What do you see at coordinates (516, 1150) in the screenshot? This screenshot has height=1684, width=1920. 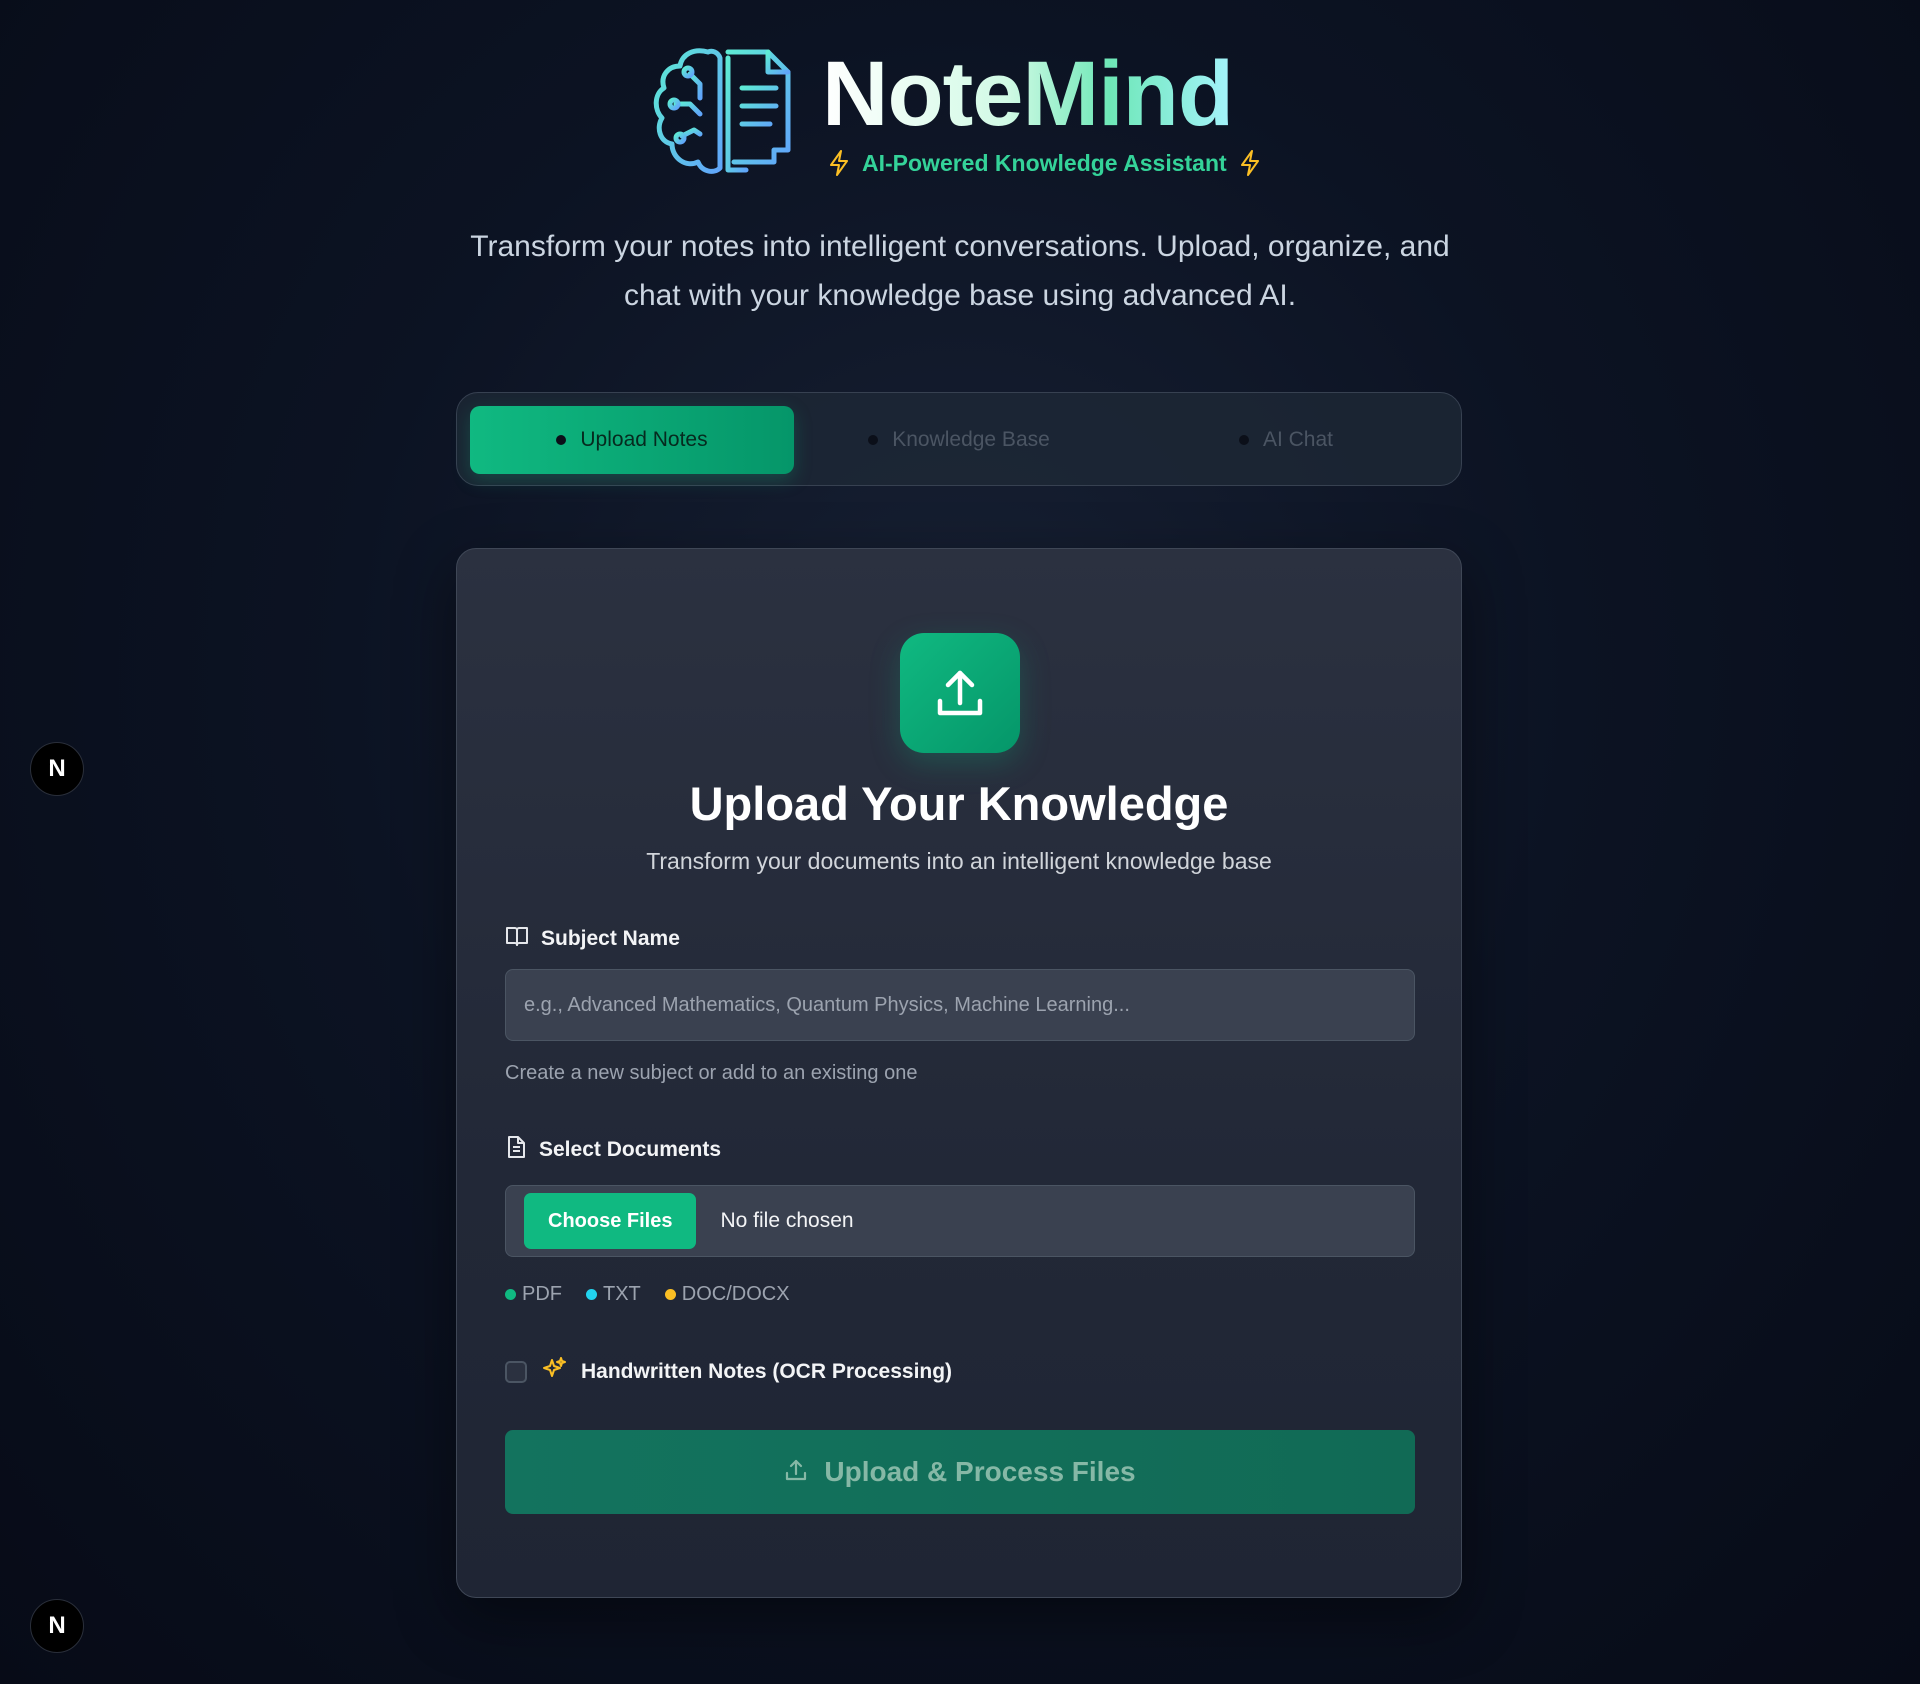 I see `document-icon` at bounding box center [516, 1150].